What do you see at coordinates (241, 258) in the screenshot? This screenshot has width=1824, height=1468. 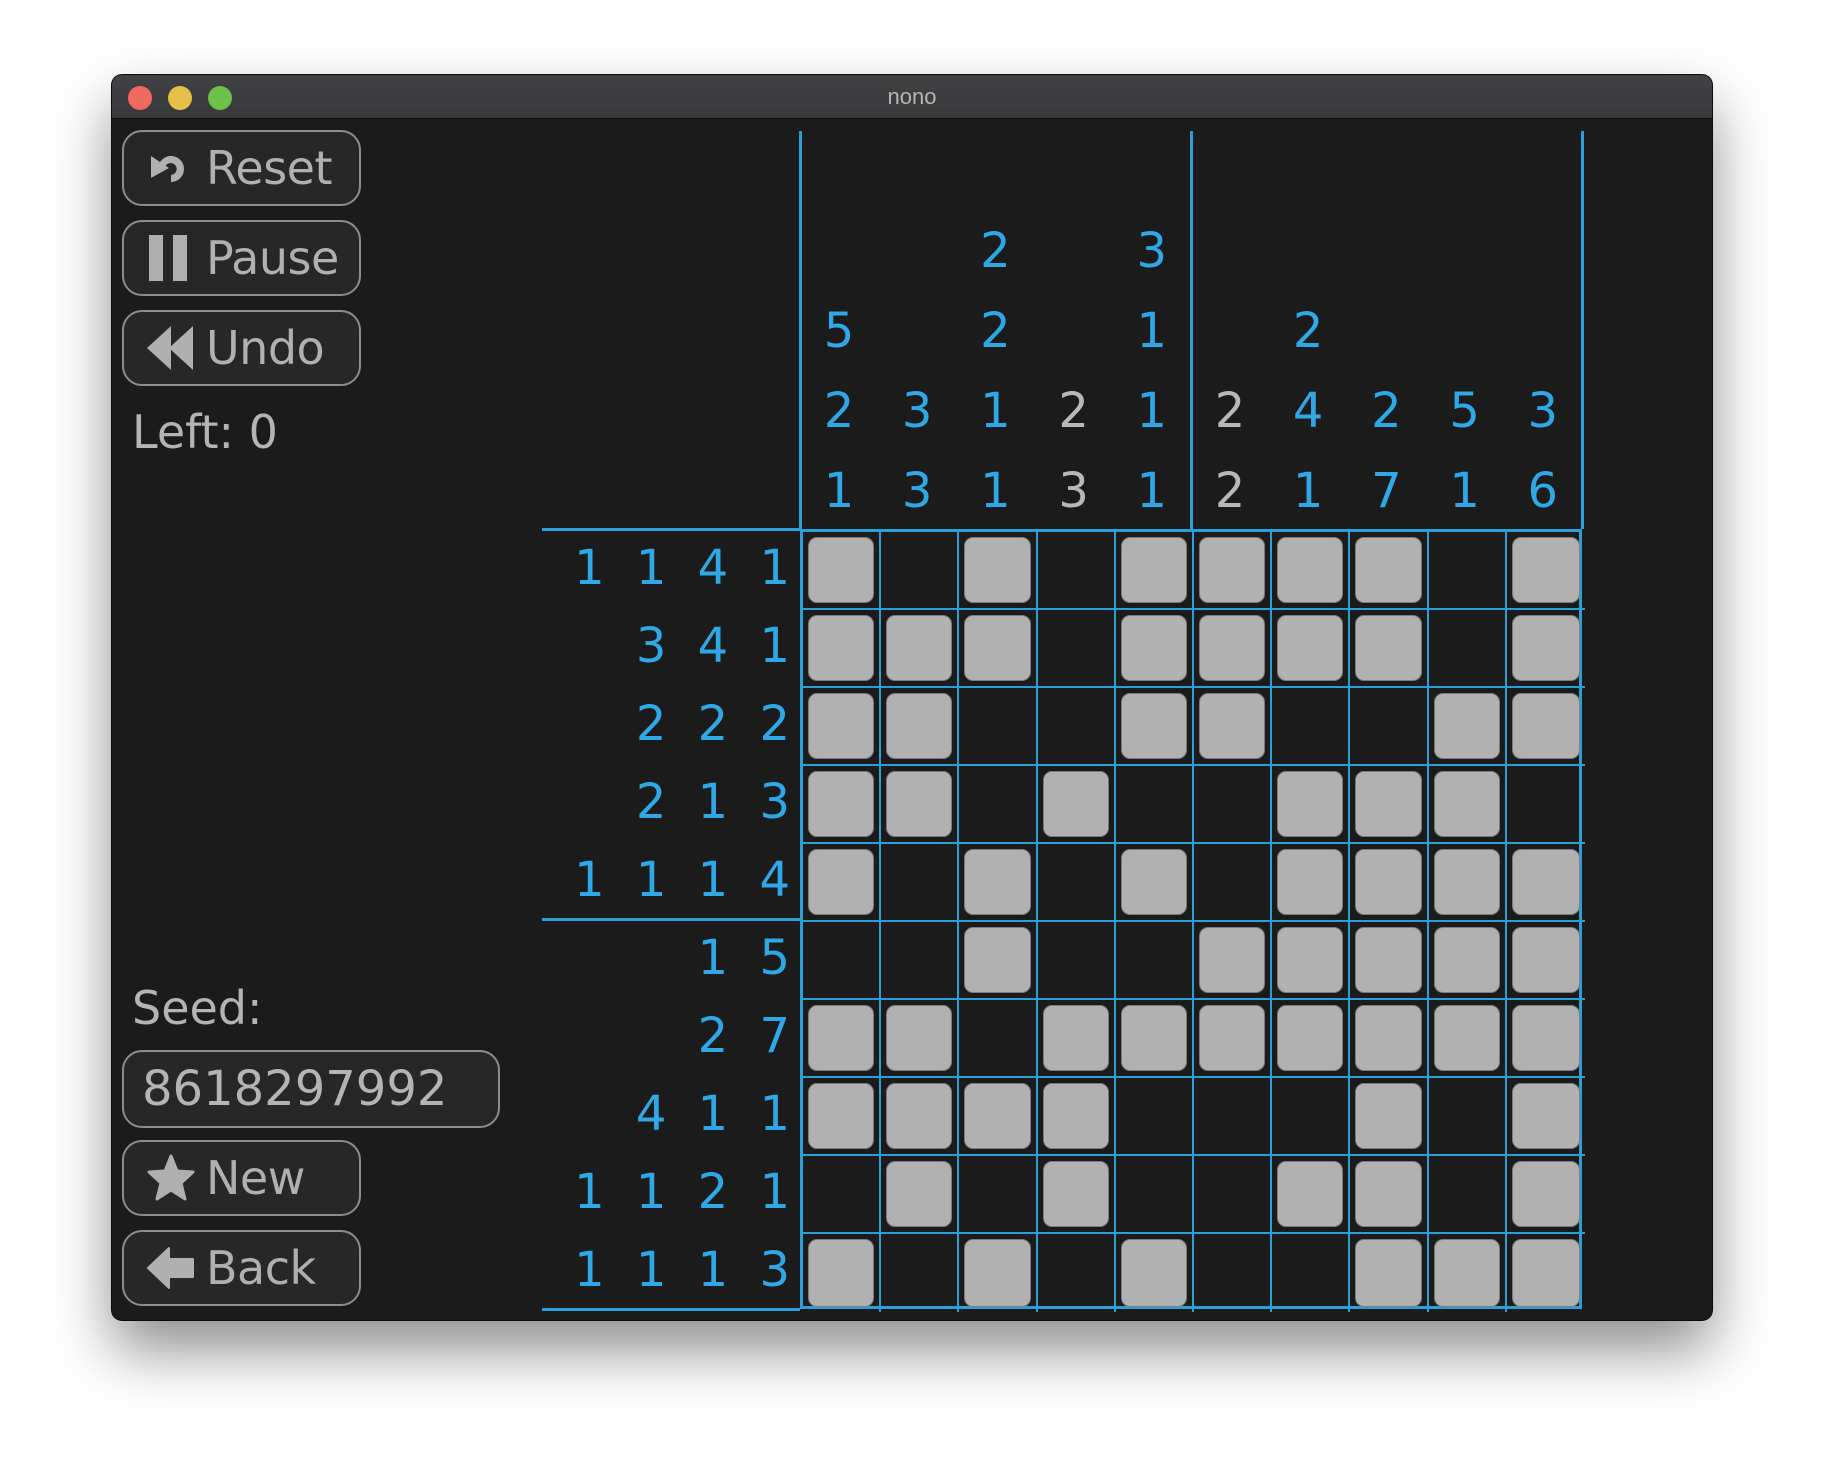 I see `pause-button: Pause` at bounding box center [241, 258].